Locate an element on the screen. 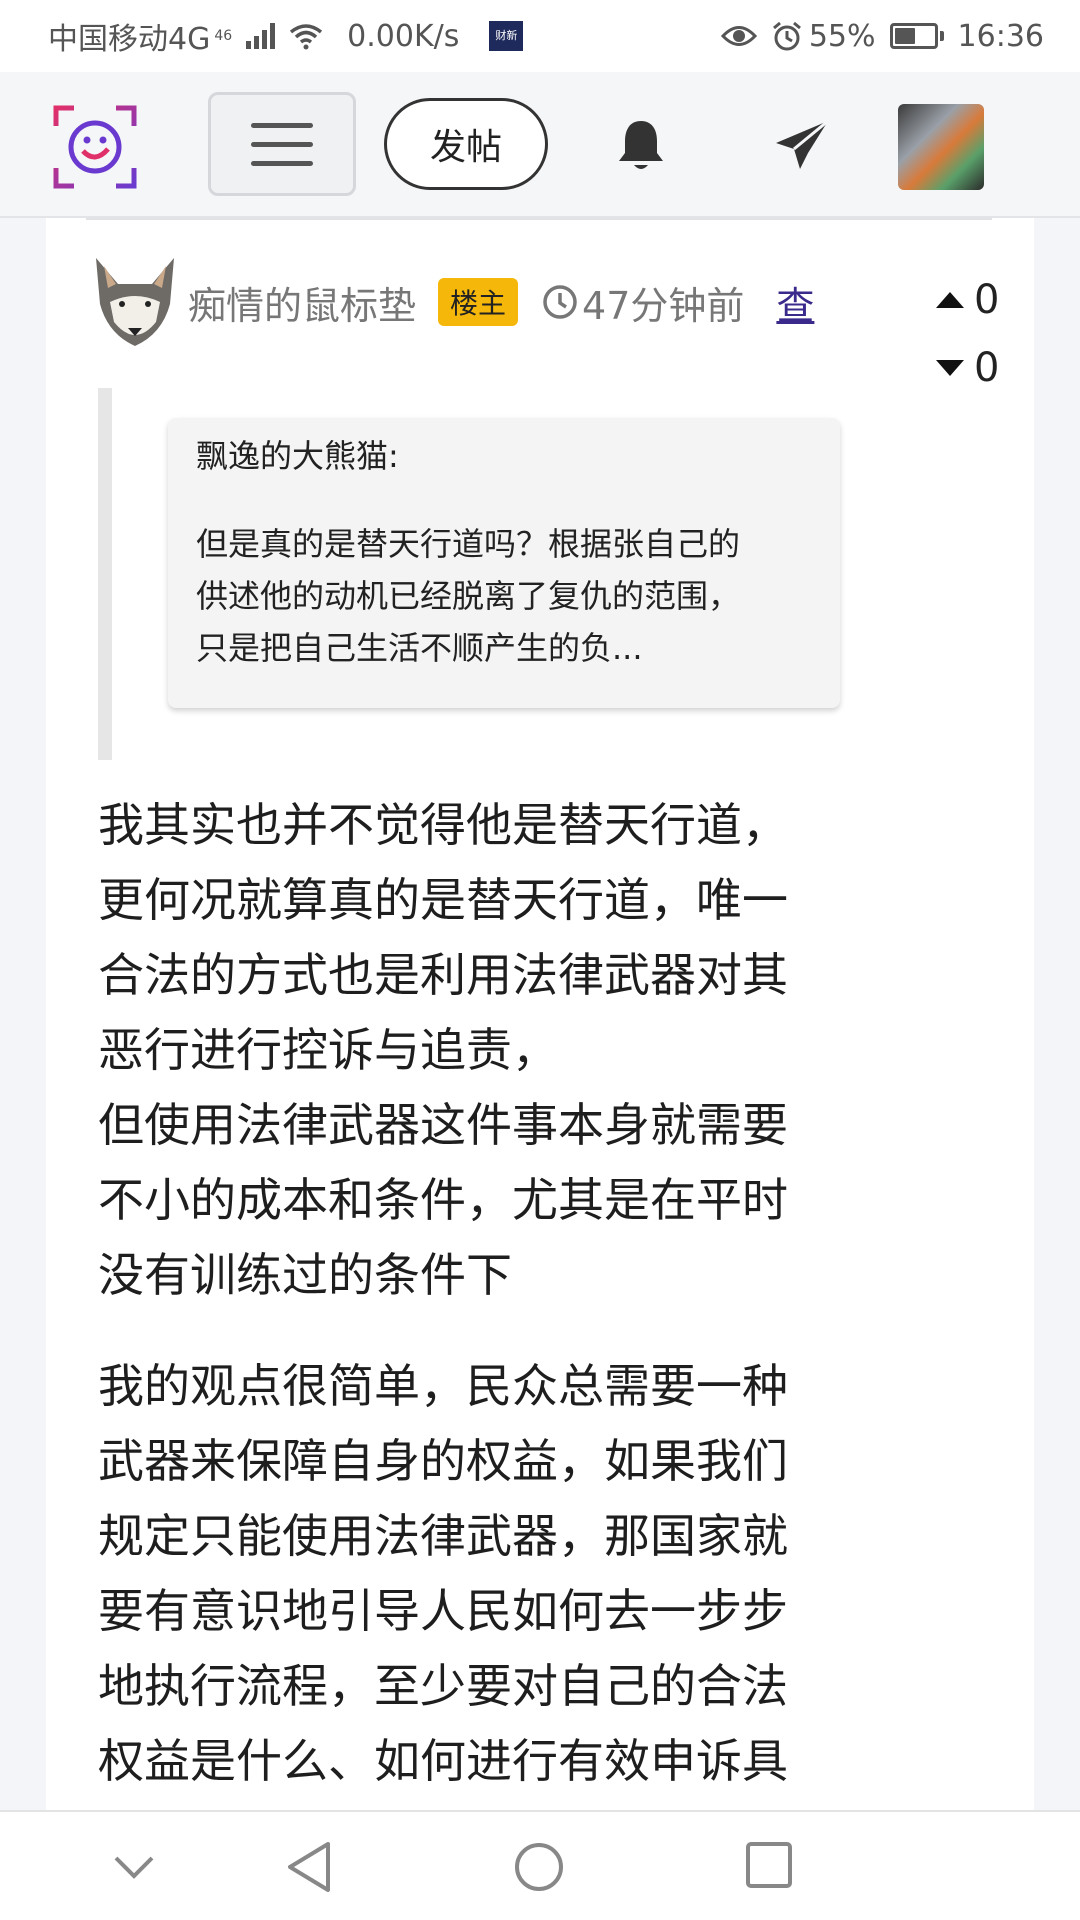 This screenshot has height=1920, width=1080. post-time: 47分钟前 is located at coordinates (643, 302).